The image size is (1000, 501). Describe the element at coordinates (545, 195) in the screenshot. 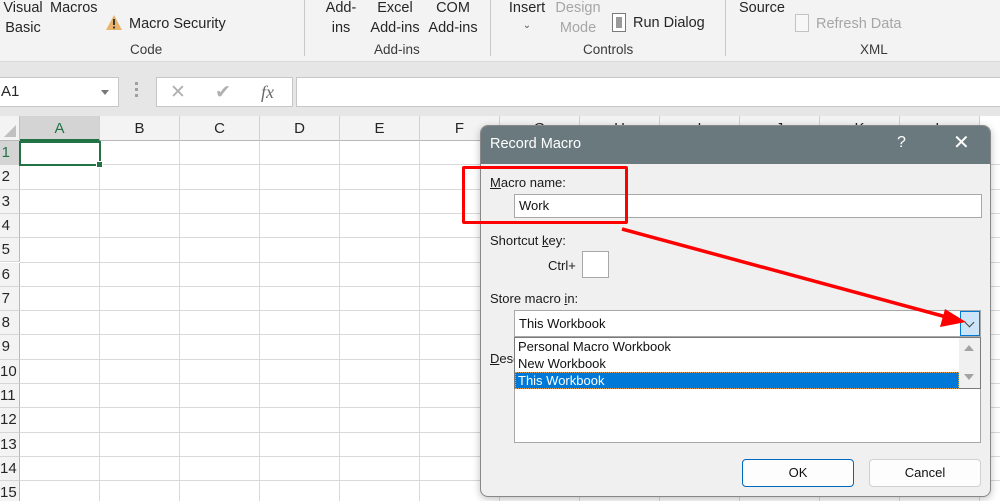

I see `highlight-box` at that location.